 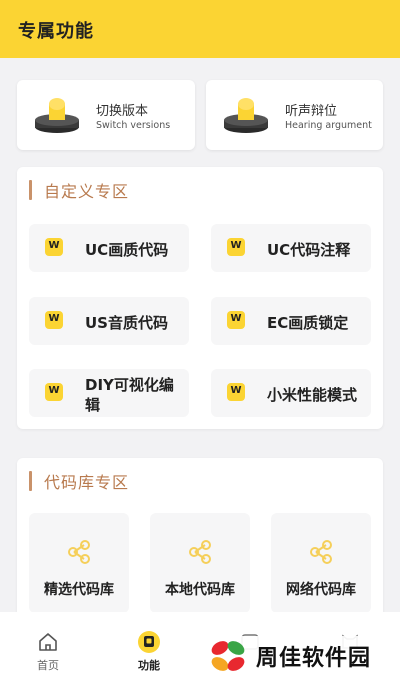 I want to click on switch-versions-subtitle: Switch versions, so click(x=133, y=125).